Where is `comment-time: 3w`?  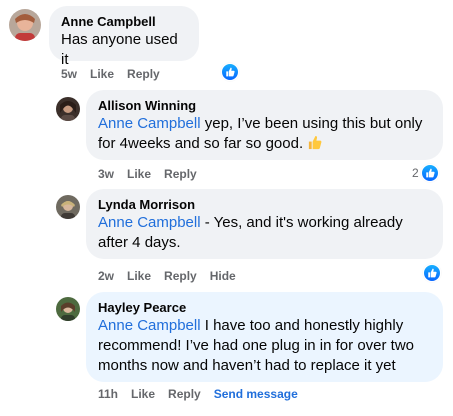 comment-time: 3w is located at coordinates (106, 174).